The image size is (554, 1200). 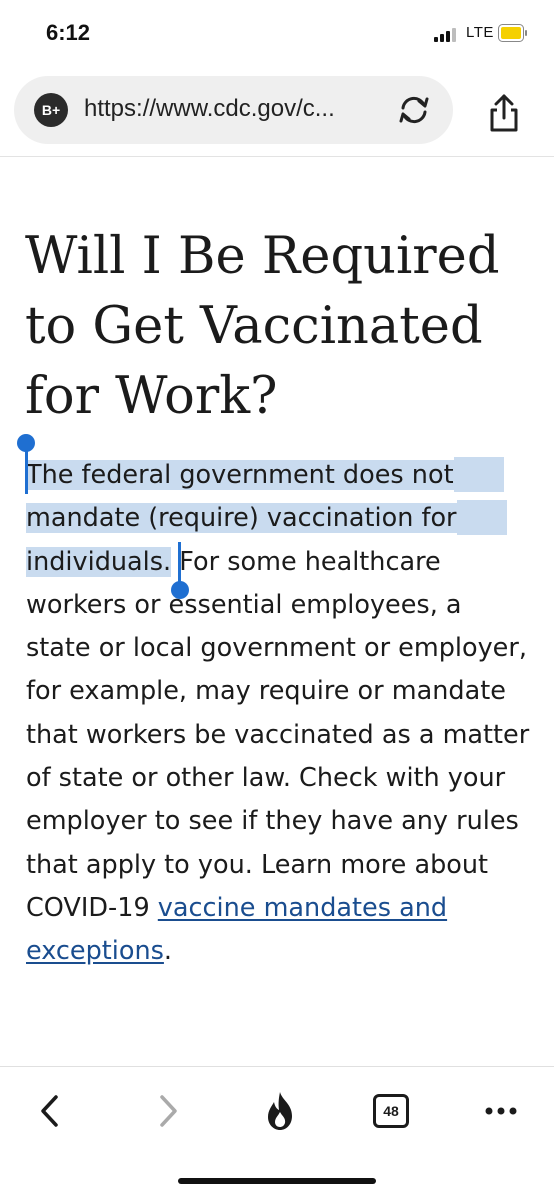 I want to click on signal-icon, so click(x=445, y=35).